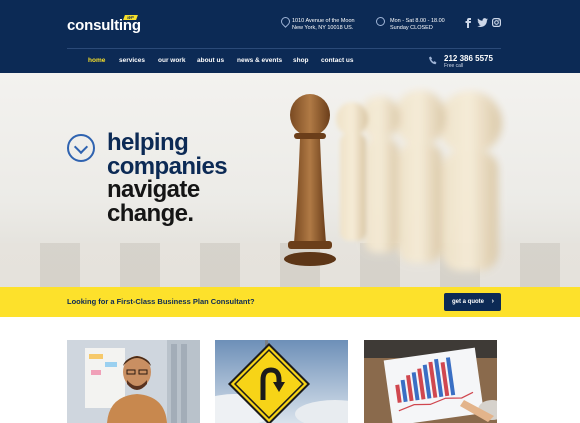  Describe the element at coordinates (130, 17) in the screenshot. I see `logo-badge: WP` at that location.